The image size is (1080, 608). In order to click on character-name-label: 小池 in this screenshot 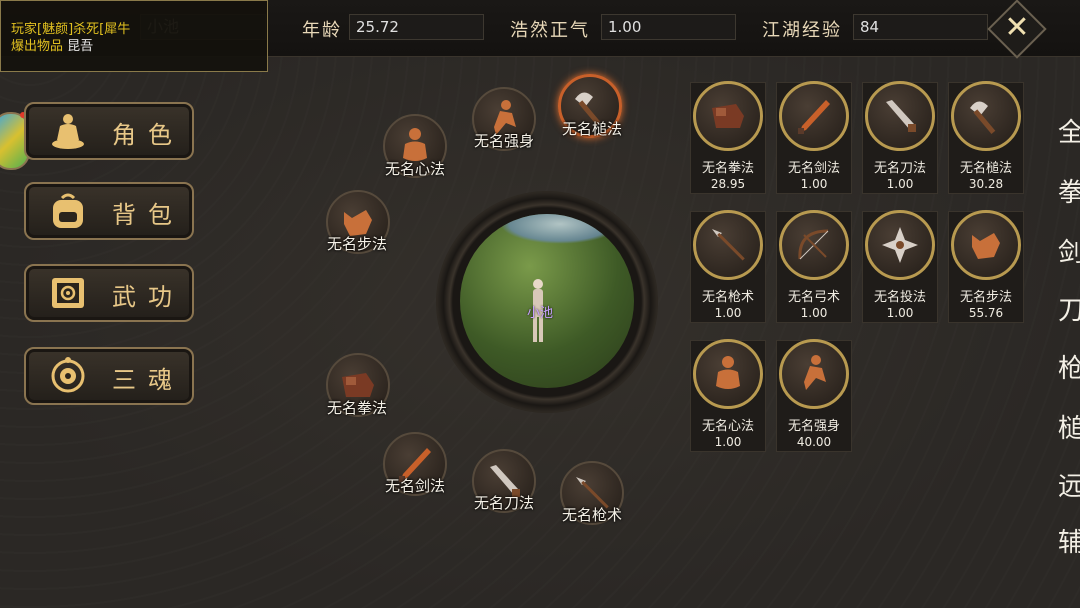, I will do `click(539, 313)`.